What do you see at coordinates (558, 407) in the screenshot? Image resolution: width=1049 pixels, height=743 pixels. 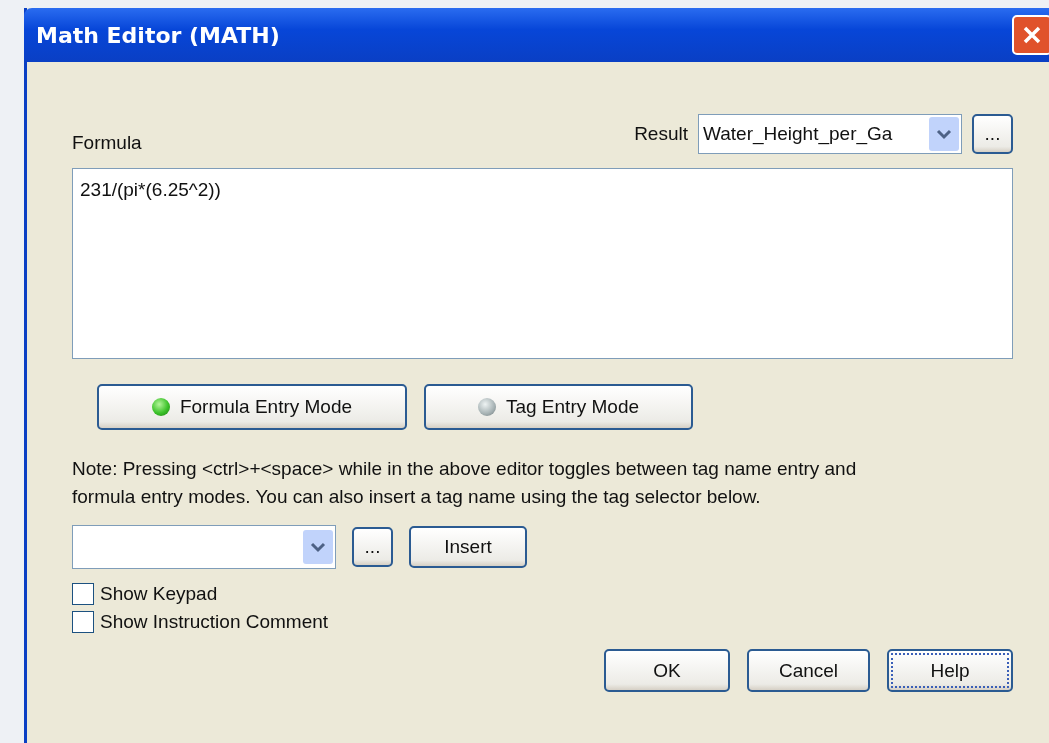 I see `mode-button: Tag Entry Mode` at bounding box center [558, 407].